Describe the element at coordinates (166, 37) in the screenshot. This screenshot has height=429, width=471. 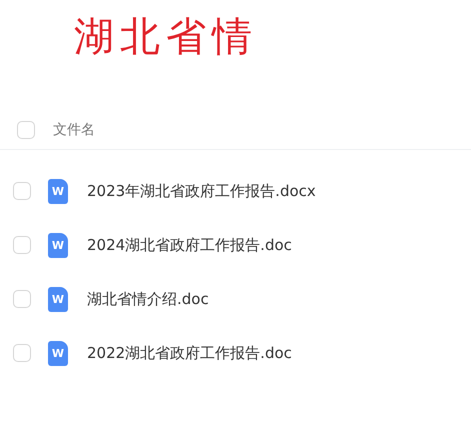
I see `page-title: 湖北省情` at that location.